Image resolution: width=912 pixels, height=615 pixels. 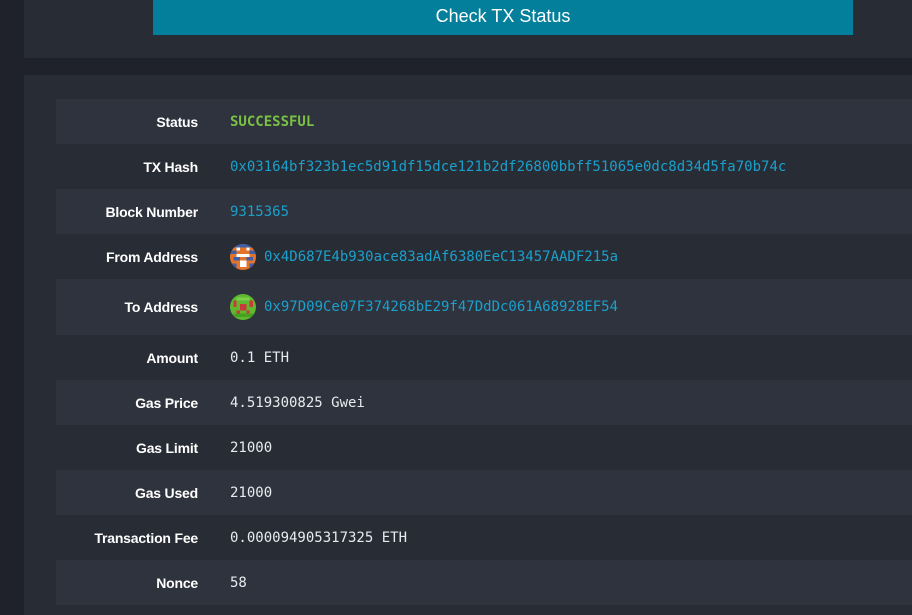 I want to click on block-number-row: Block Number 9315365, so click(x=484, y=211).